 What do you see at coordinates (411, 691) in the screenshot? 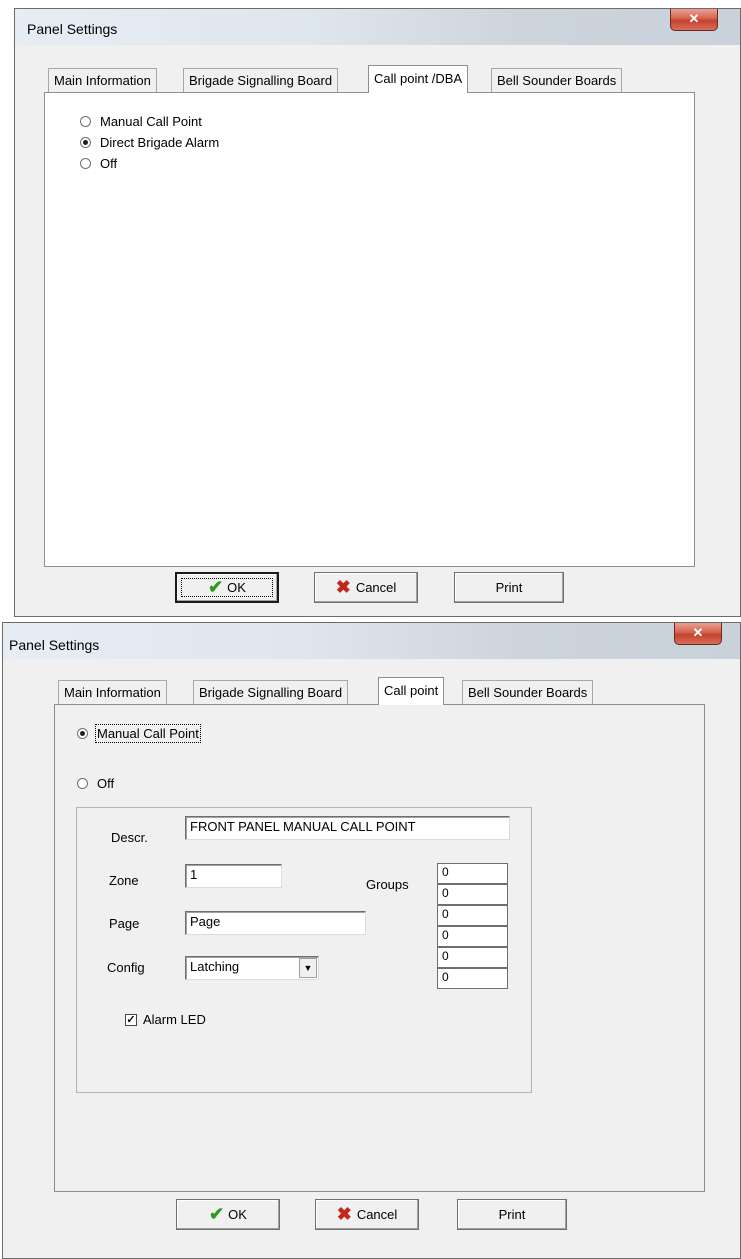
I see `tab-call-point: Call point` at bounding box center [411, 691].